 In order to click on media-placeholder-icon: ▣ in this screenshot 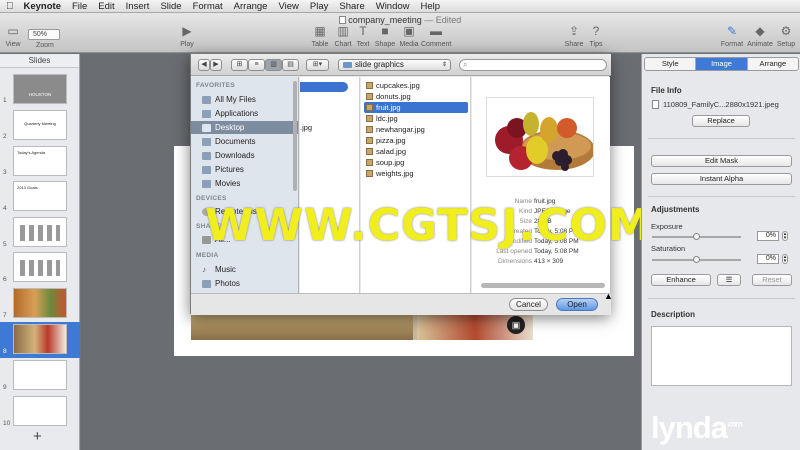, I will do `click(516, 325)`.